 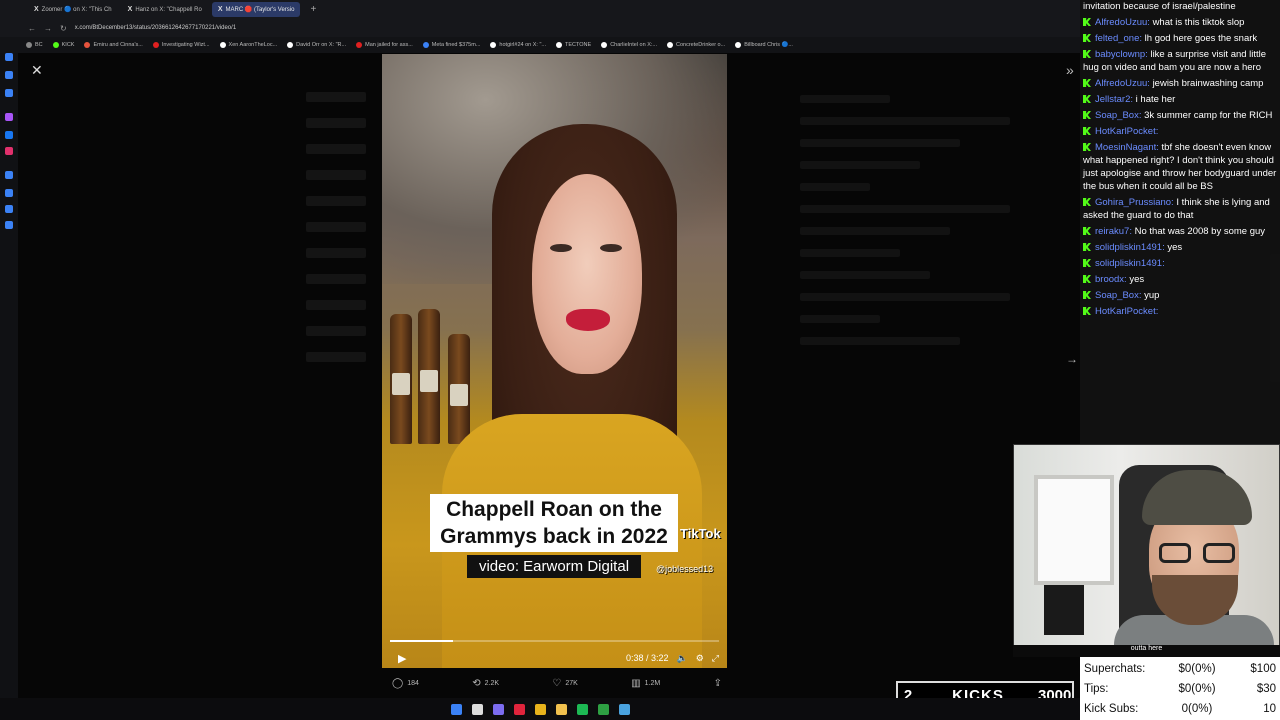 What do you see at coordinates (645, 683) in the screenshot?
I see `views-button: ▥ 1.2M` at bounding box center [645, 683].